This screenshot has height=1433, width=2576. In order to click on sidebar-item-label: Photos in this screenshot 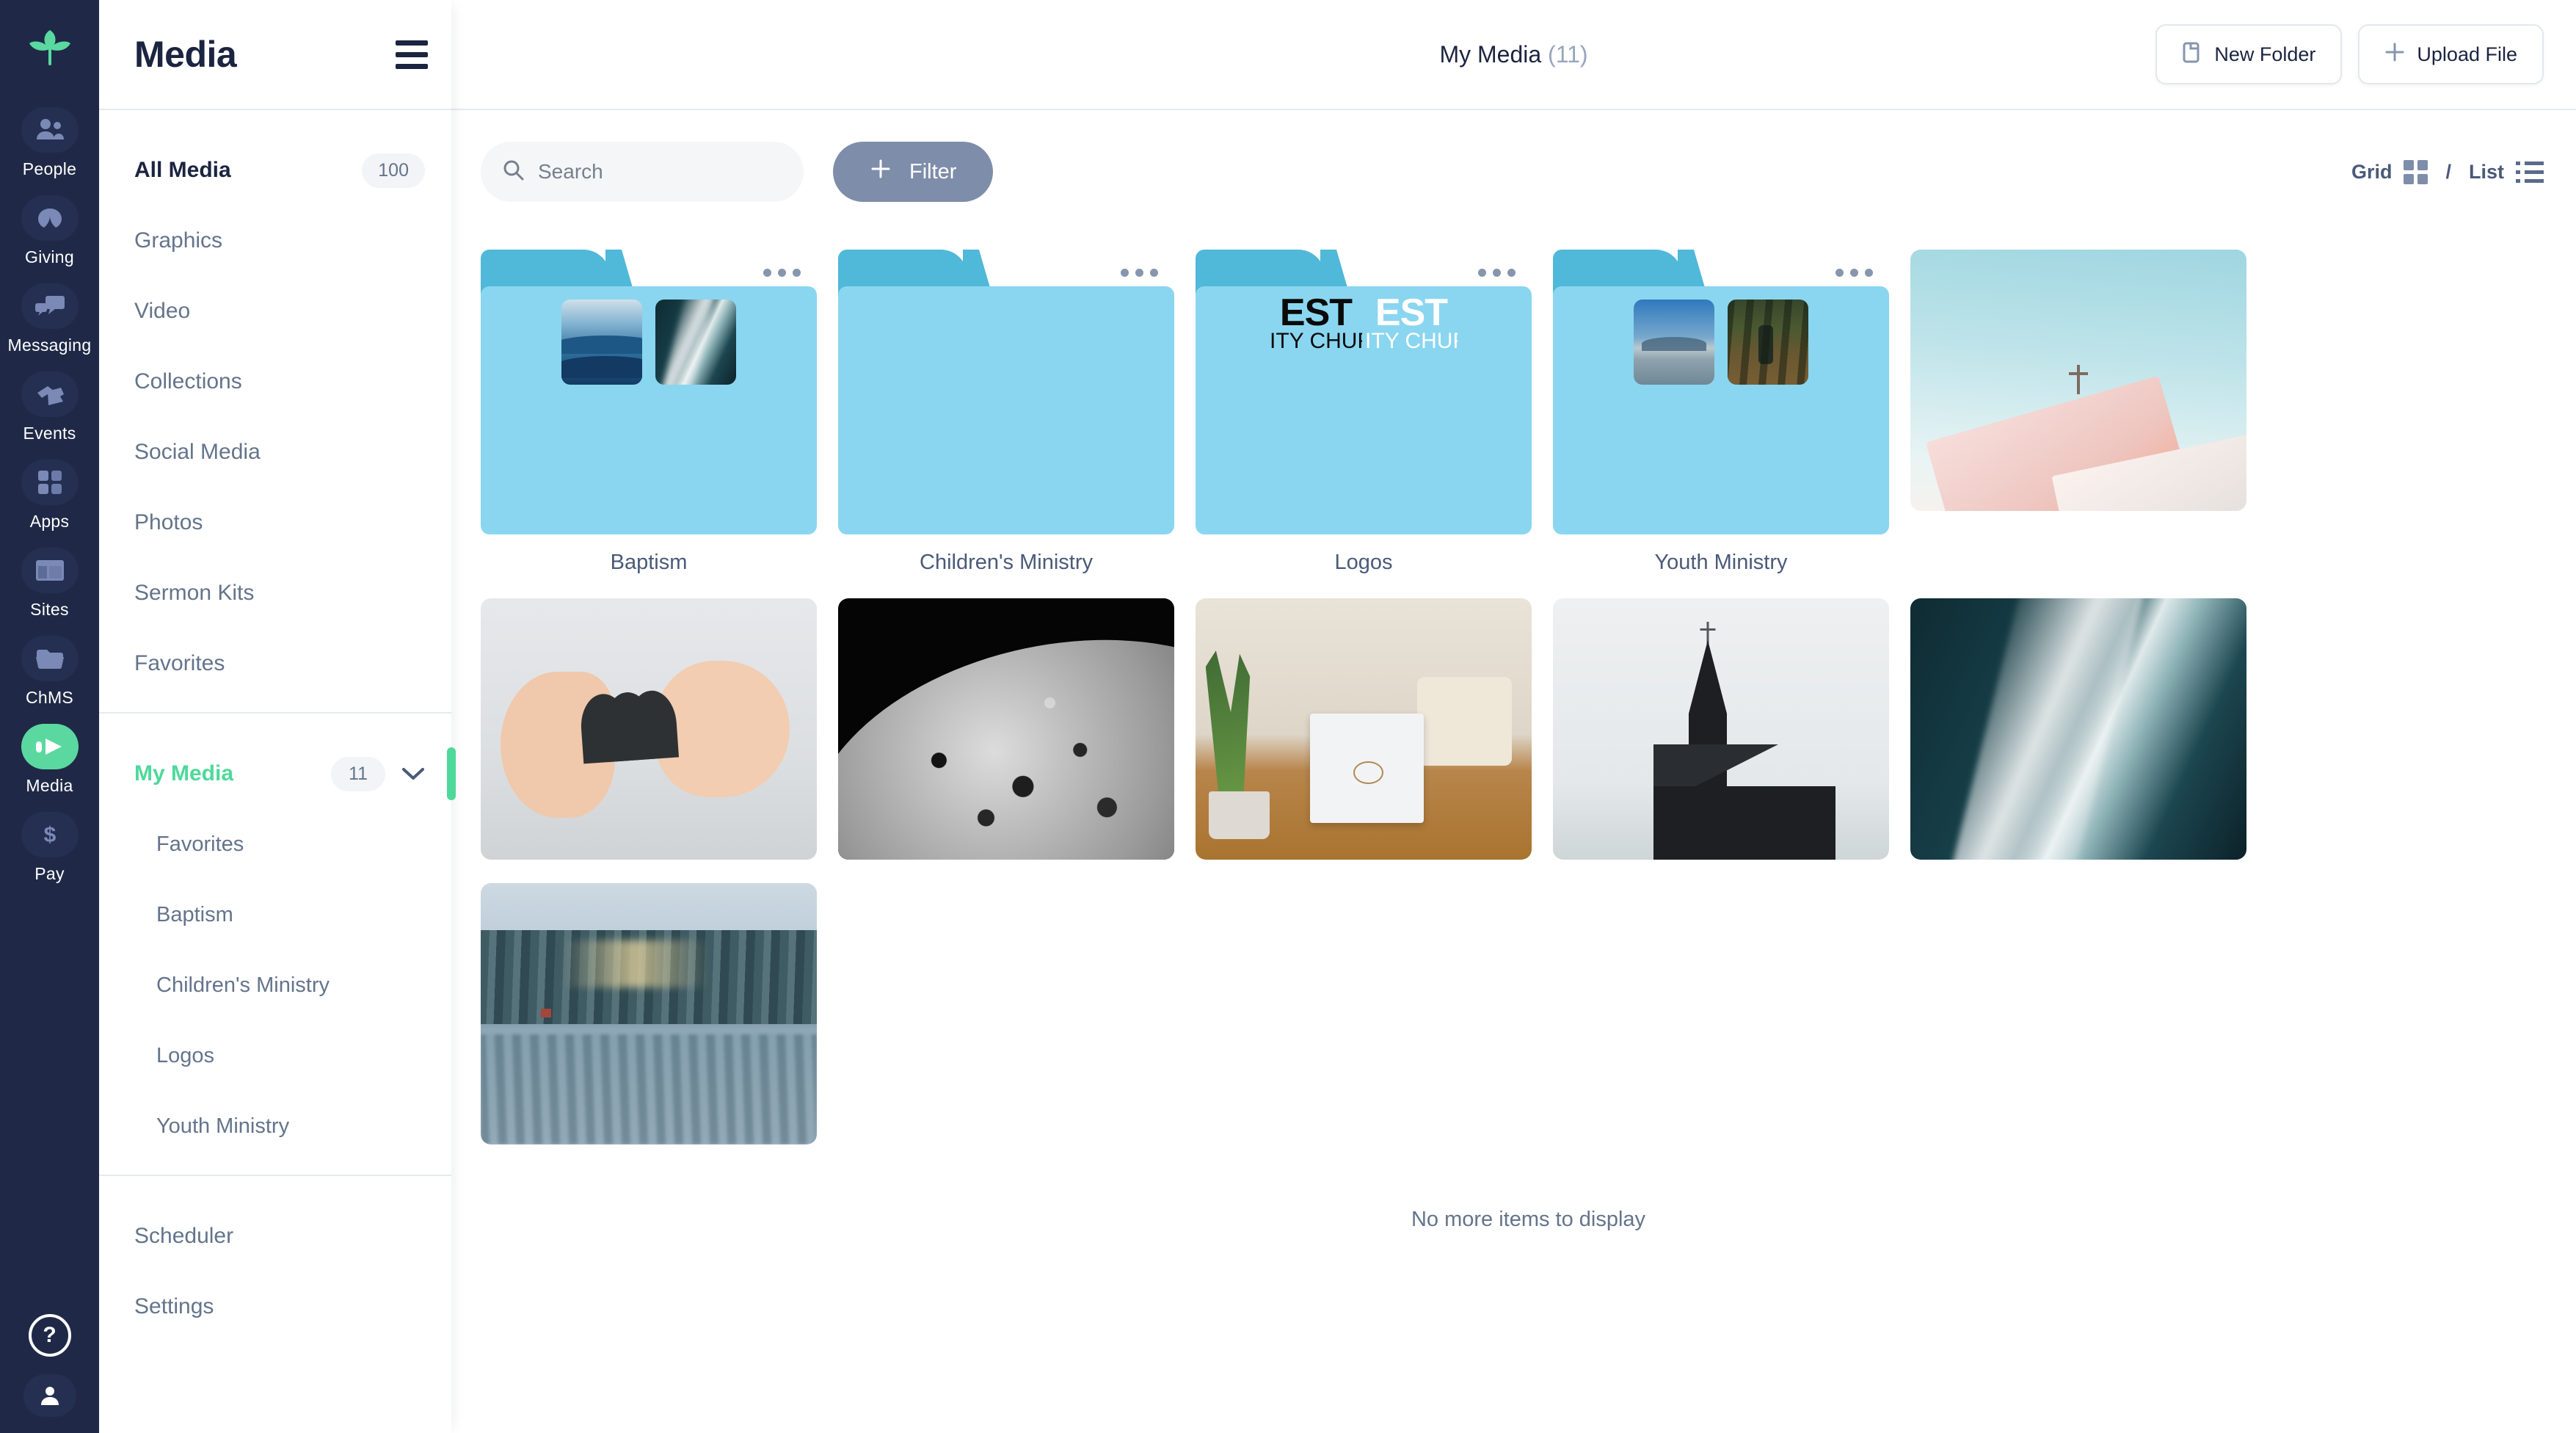, I will do `click(168, 522)`.